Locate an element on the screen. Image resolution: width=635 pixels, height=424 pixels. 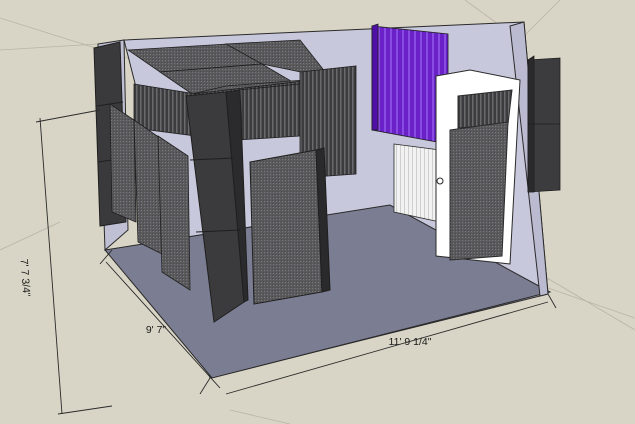
gobo-panel is located at coordinates (290, 226).